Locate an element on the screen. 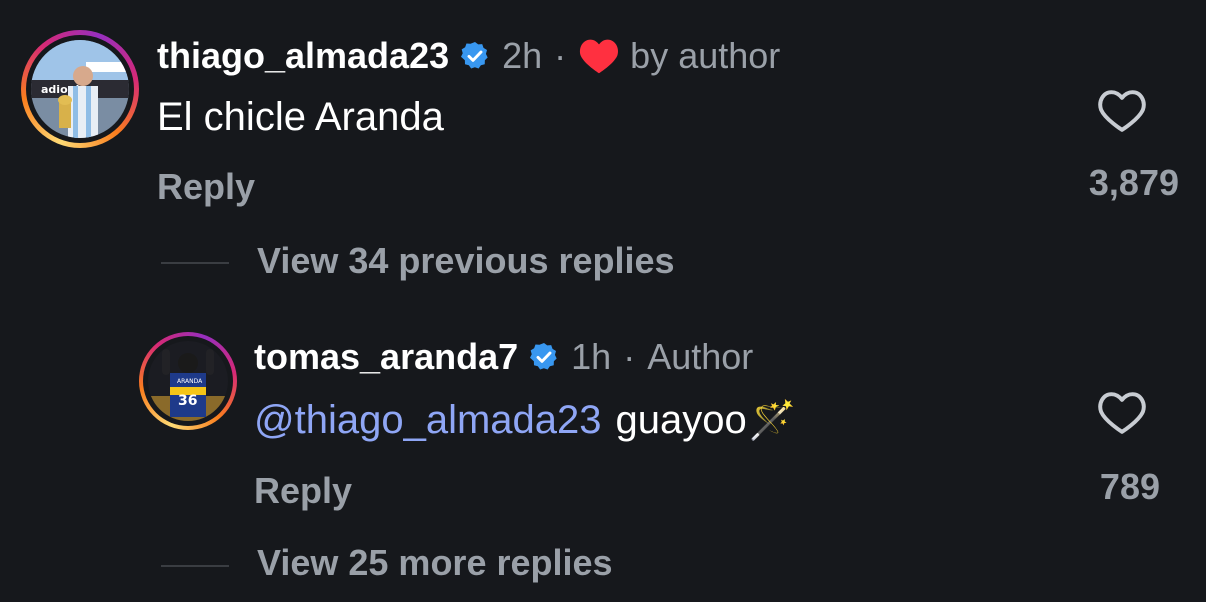 Image resolution: width=1206 pixels, height=602 pixels. view-previous-replies-button: View 34 previous replies is located at coordinates (466, 261).